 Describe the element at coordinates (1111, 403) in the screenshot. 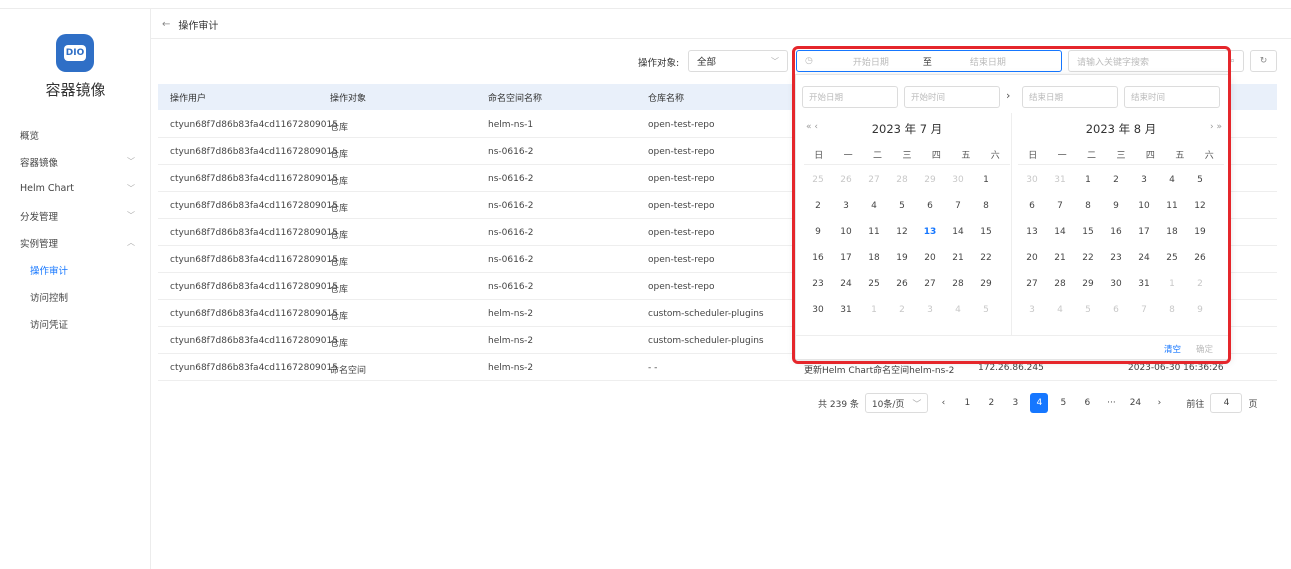

I see `page-number: ···` at that location.